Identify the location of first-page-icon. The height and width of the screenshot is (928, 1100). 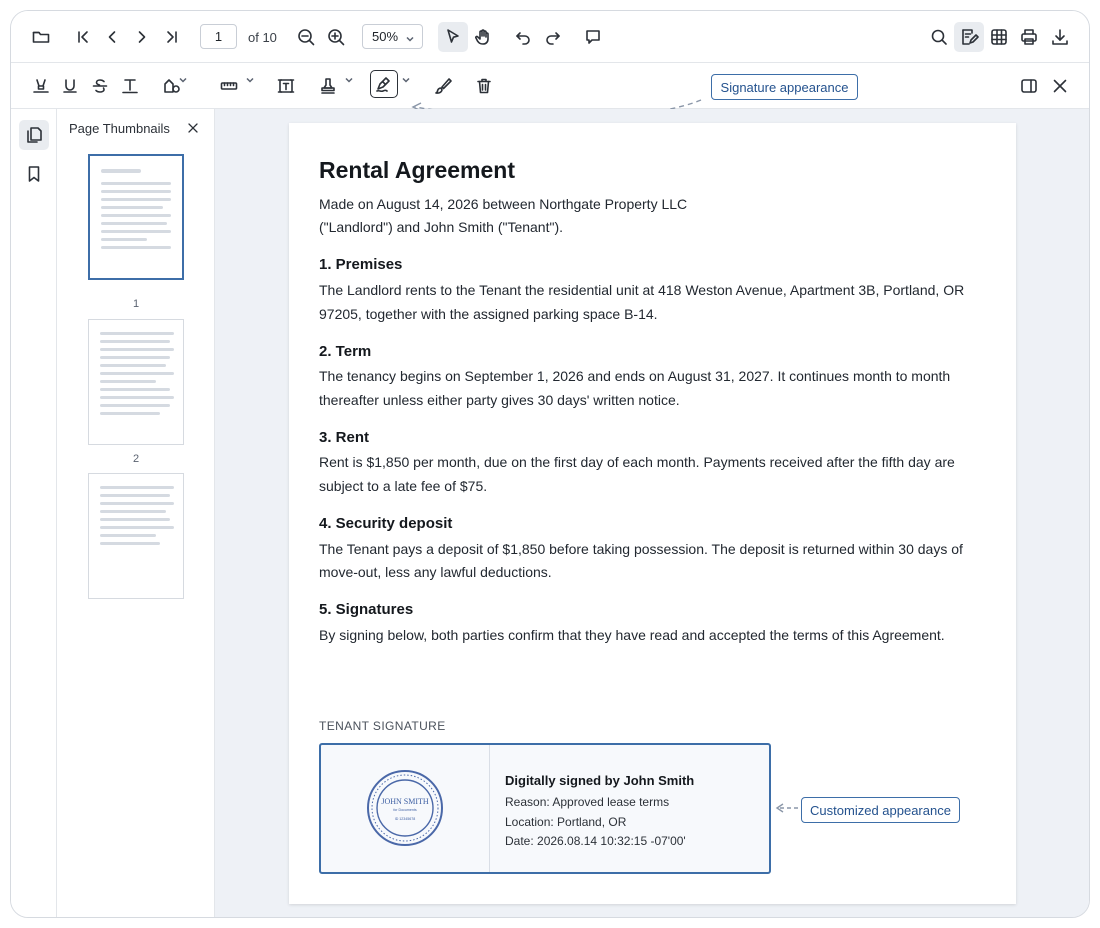
(83, 37).